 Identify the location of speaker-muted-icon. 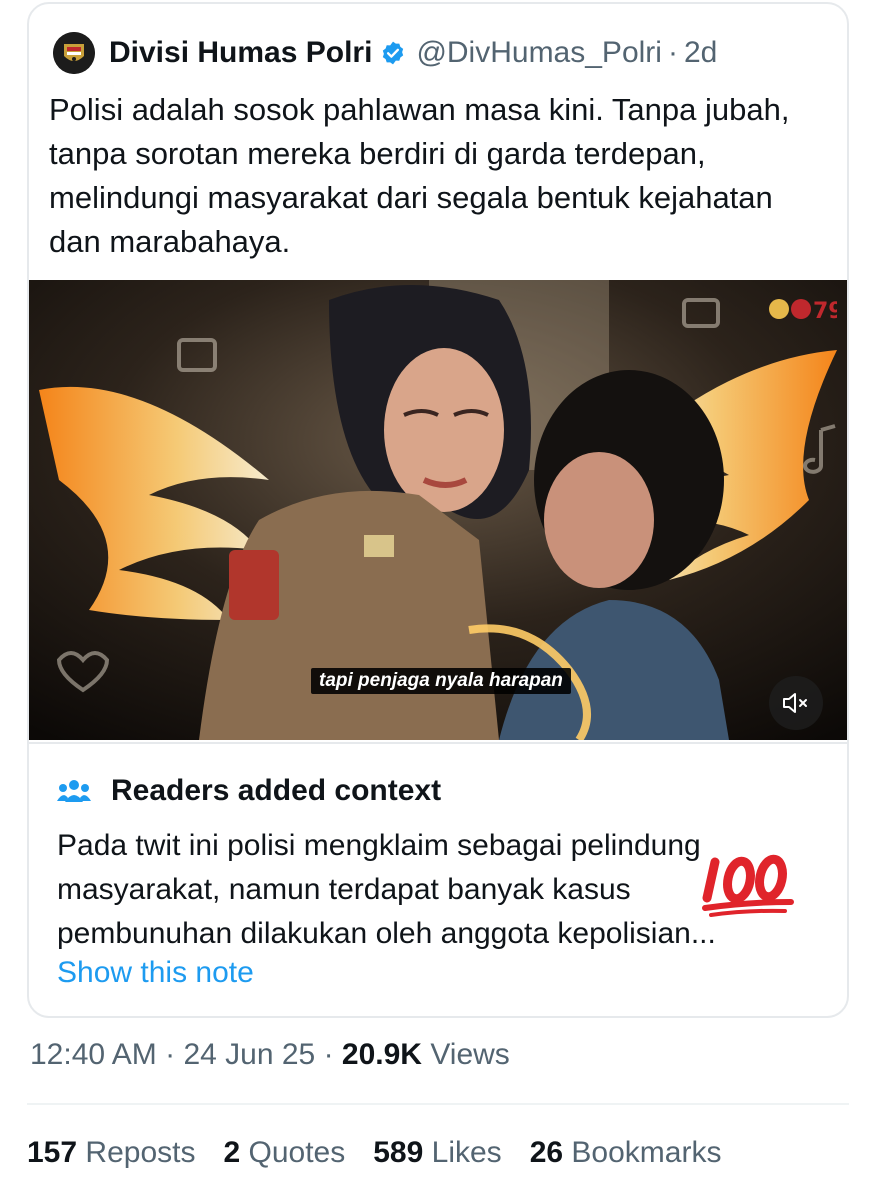
(795, 703).